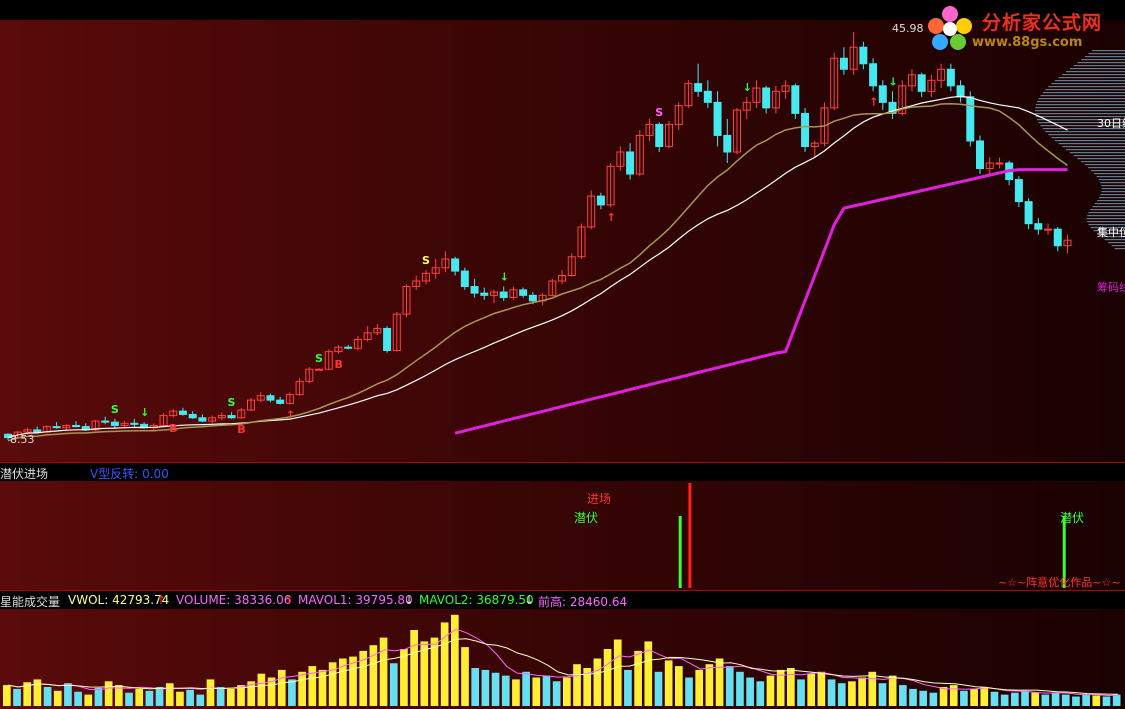 The image size is (1125, 709). I want to click on low-price-label: 8.53, so click(22, 439).